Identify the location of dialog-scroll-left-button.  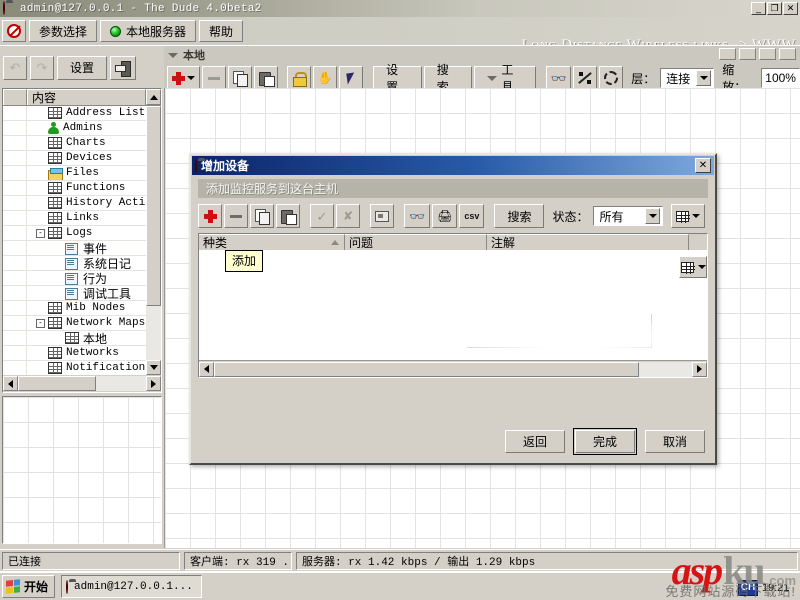
(206, 369).